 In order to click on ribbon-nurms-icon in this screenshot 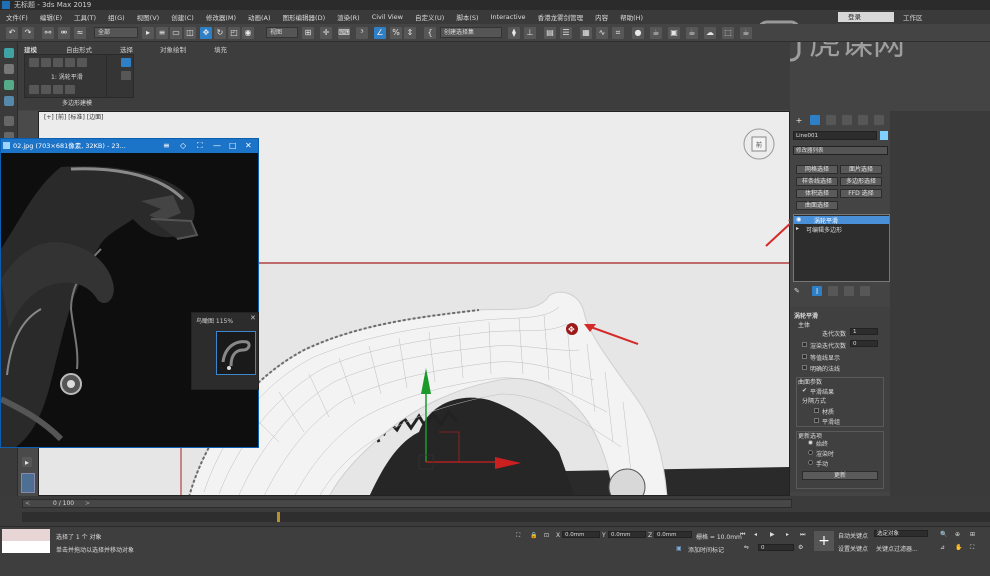, I will do `click(126, 75)`.